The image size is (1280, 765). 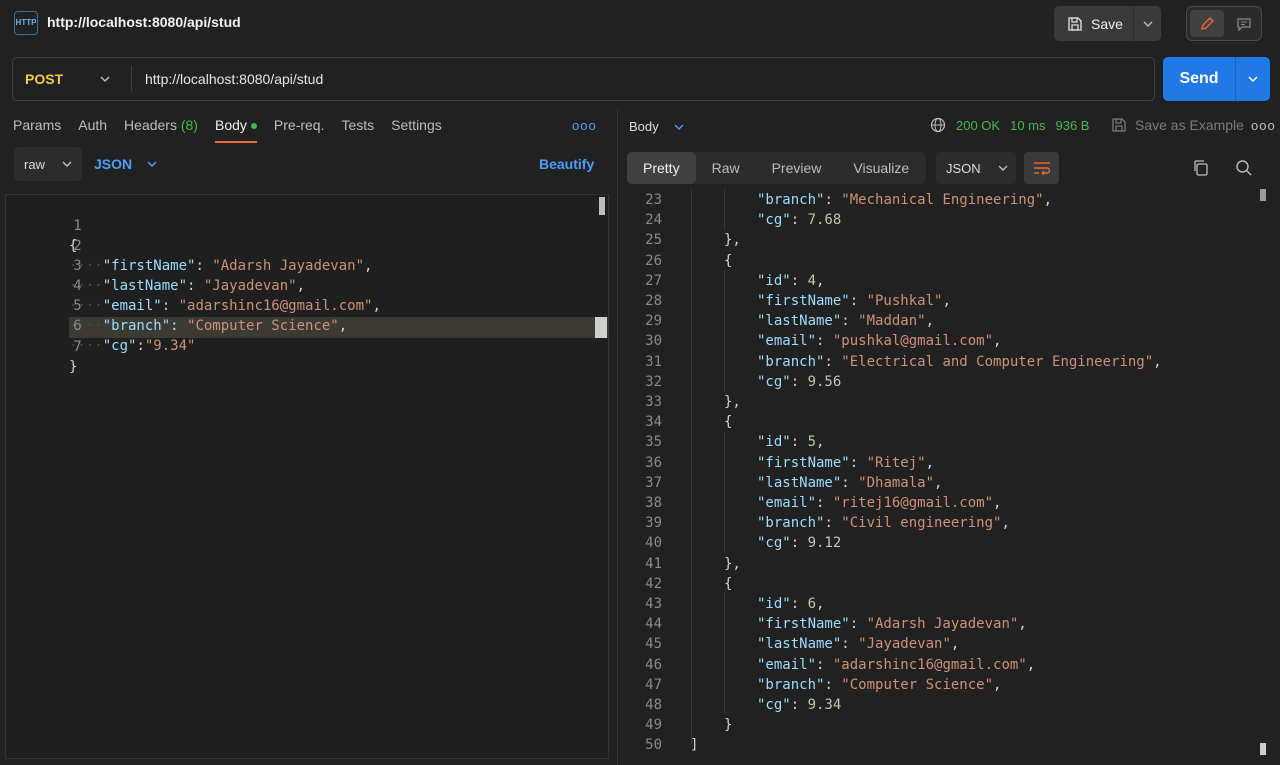 I want to click on search-button, so click(x=1244, y=169).